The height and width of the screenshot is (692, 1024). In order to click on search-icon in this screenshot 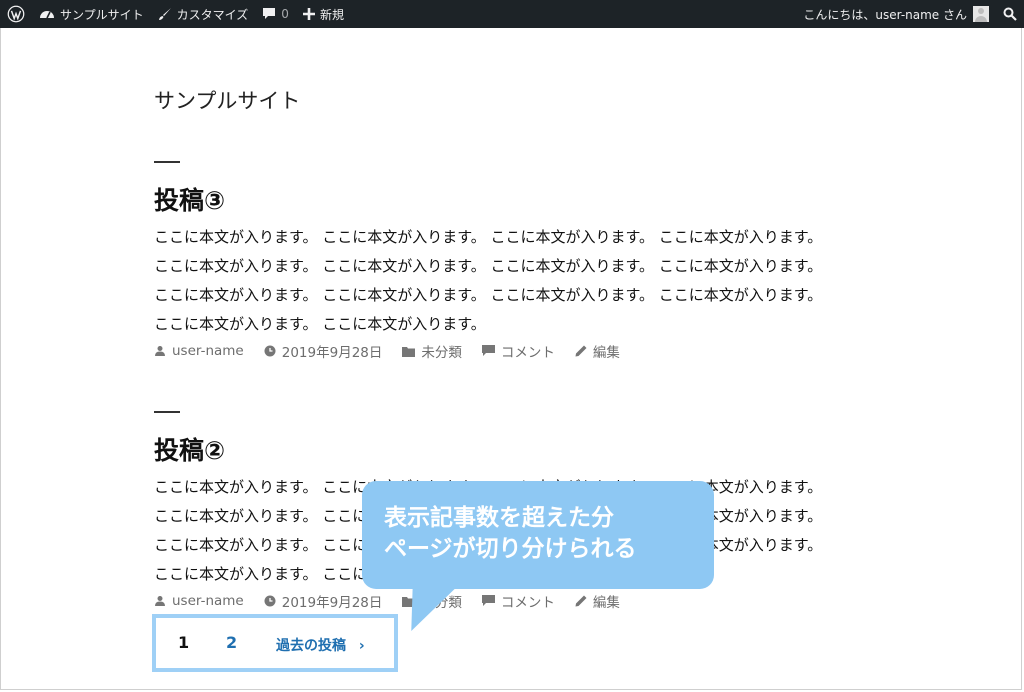, I will do `click(1010, 14)`.